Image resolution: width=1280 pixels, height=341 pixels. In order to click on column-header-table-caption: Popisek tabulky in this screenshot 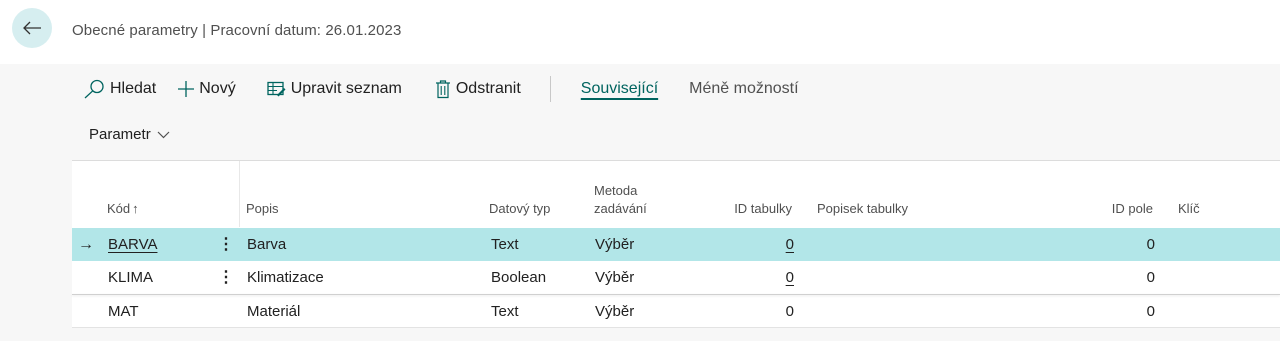, I will do `click(862, 209)`.